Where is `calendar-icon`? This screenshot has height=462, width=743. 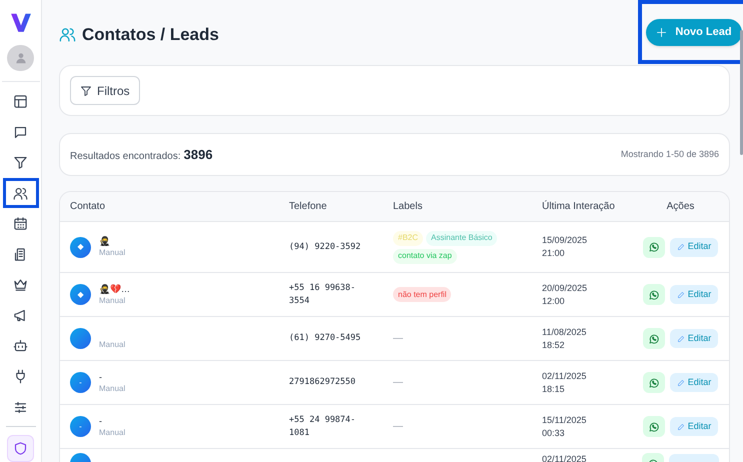
calendar-icon is located at coordinates (20, 224).